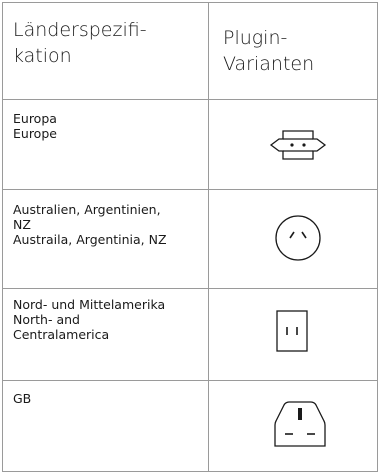 This screenshot has height=475, width=383. Describe the element at coordinates (298, 145) in the screenshot. I see `europlug-icon` at that location.